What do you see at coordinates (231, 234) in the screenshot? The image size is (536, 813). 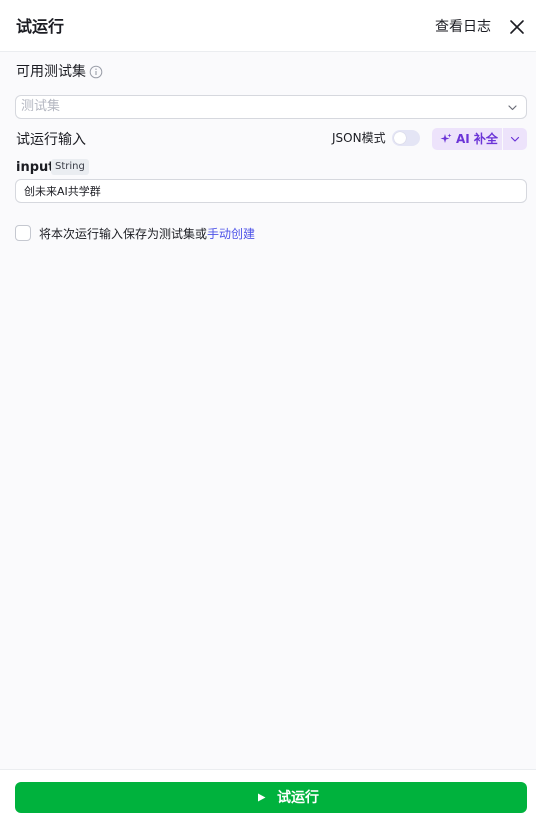 I see `manual-create-link: 手动创建` at bounding box center [231, 234].